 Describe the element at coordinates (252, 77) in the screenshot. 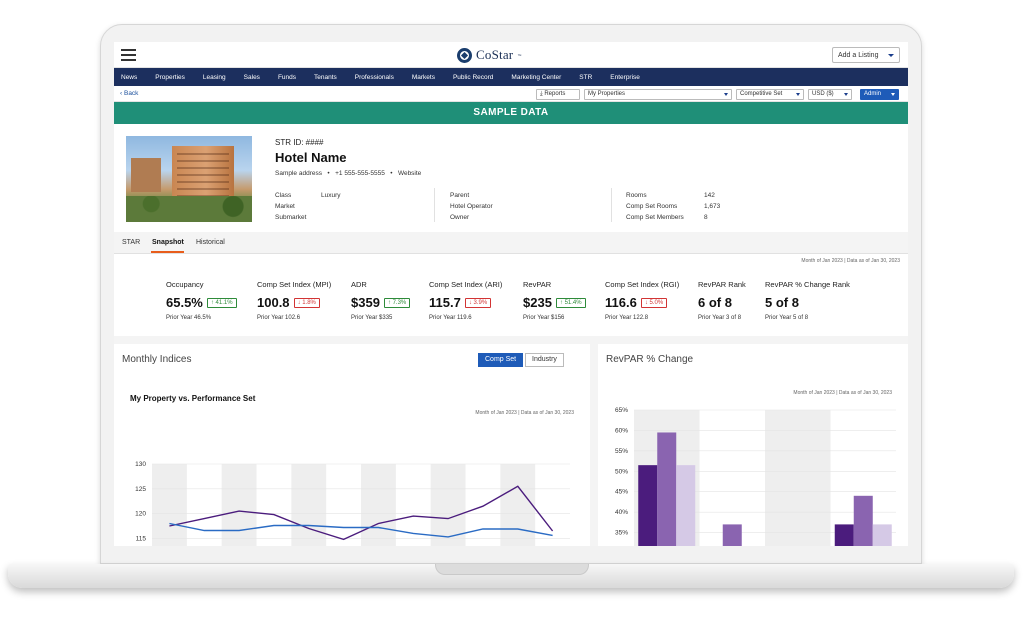

I see `nav-item-sales: Sales` at that location.